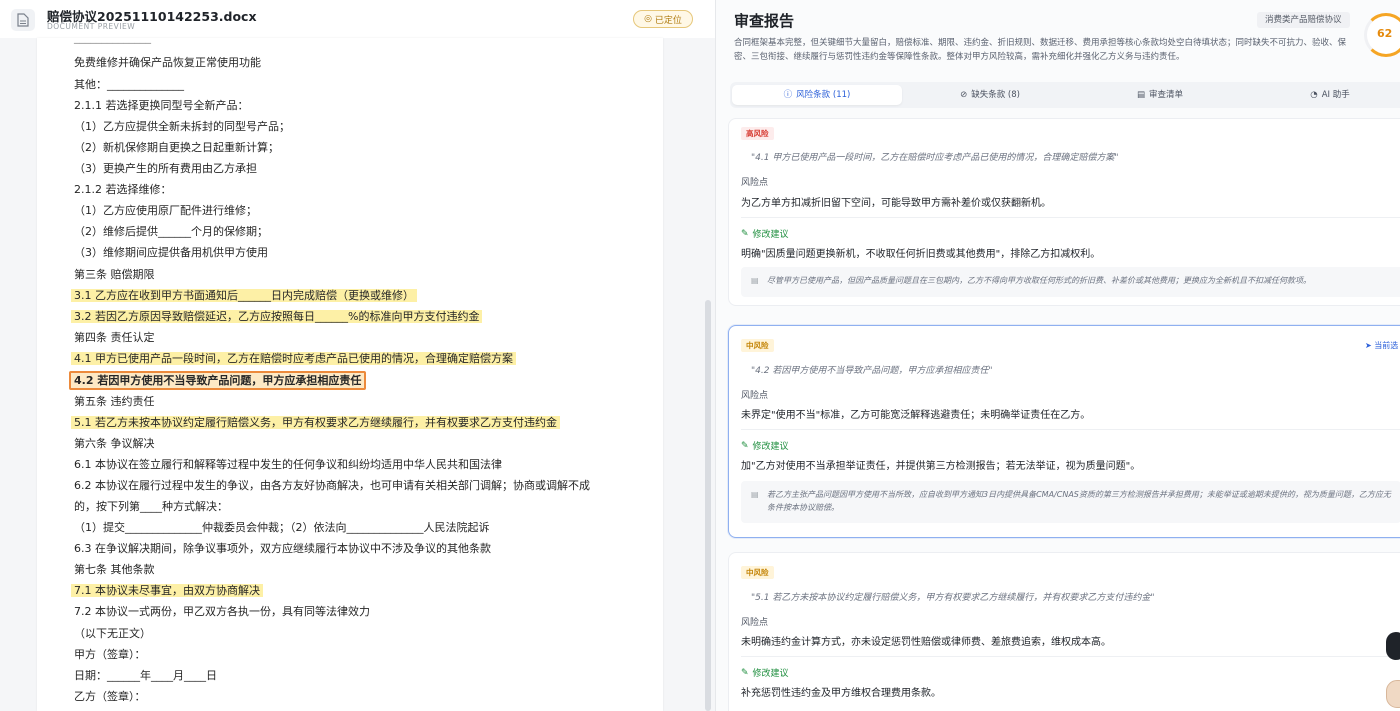  Describe the element at coordinates (176, 147) in the screenshot. I see `doc-line: （2）新机保修期自更换之日起重新计算；` at that location.